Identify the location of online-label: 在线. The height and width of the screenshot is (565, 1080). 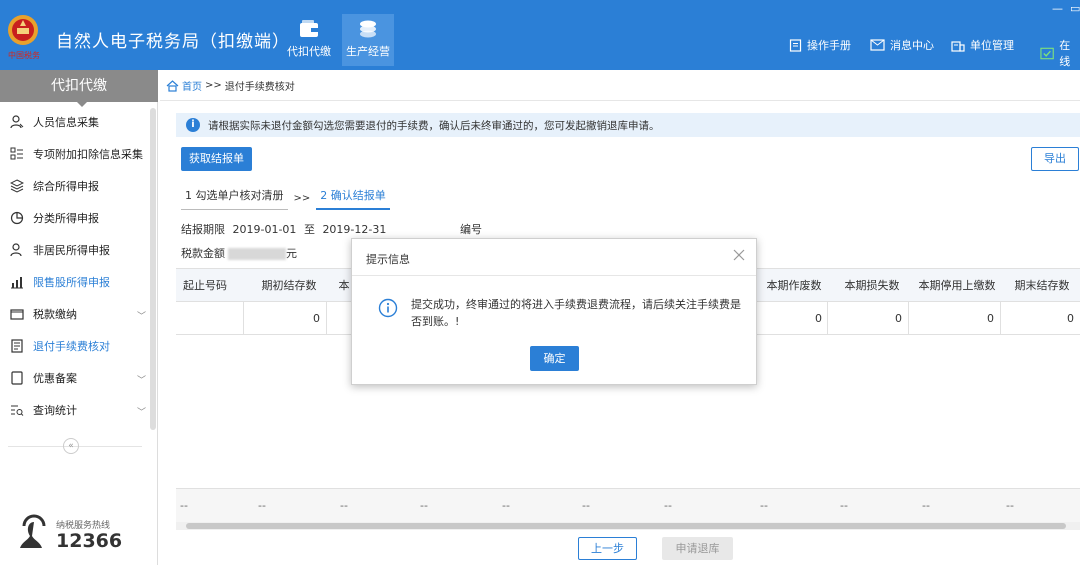
(1065, 53).